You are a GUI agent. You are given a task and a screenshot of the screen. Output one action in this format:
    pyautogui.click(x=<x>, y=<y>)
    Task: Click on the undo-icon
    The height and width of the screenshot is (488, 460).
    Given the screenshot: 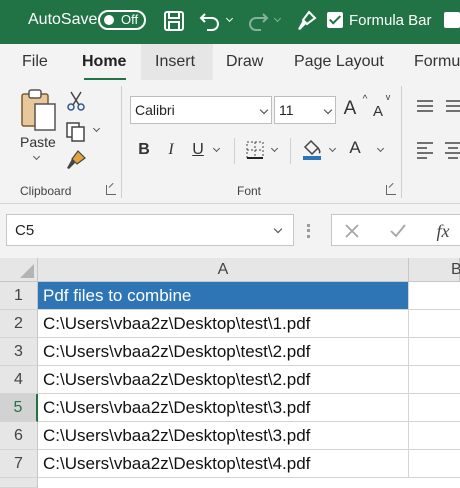 What is the action you would take?
    pyautogui.click(x=210, y=21)
    